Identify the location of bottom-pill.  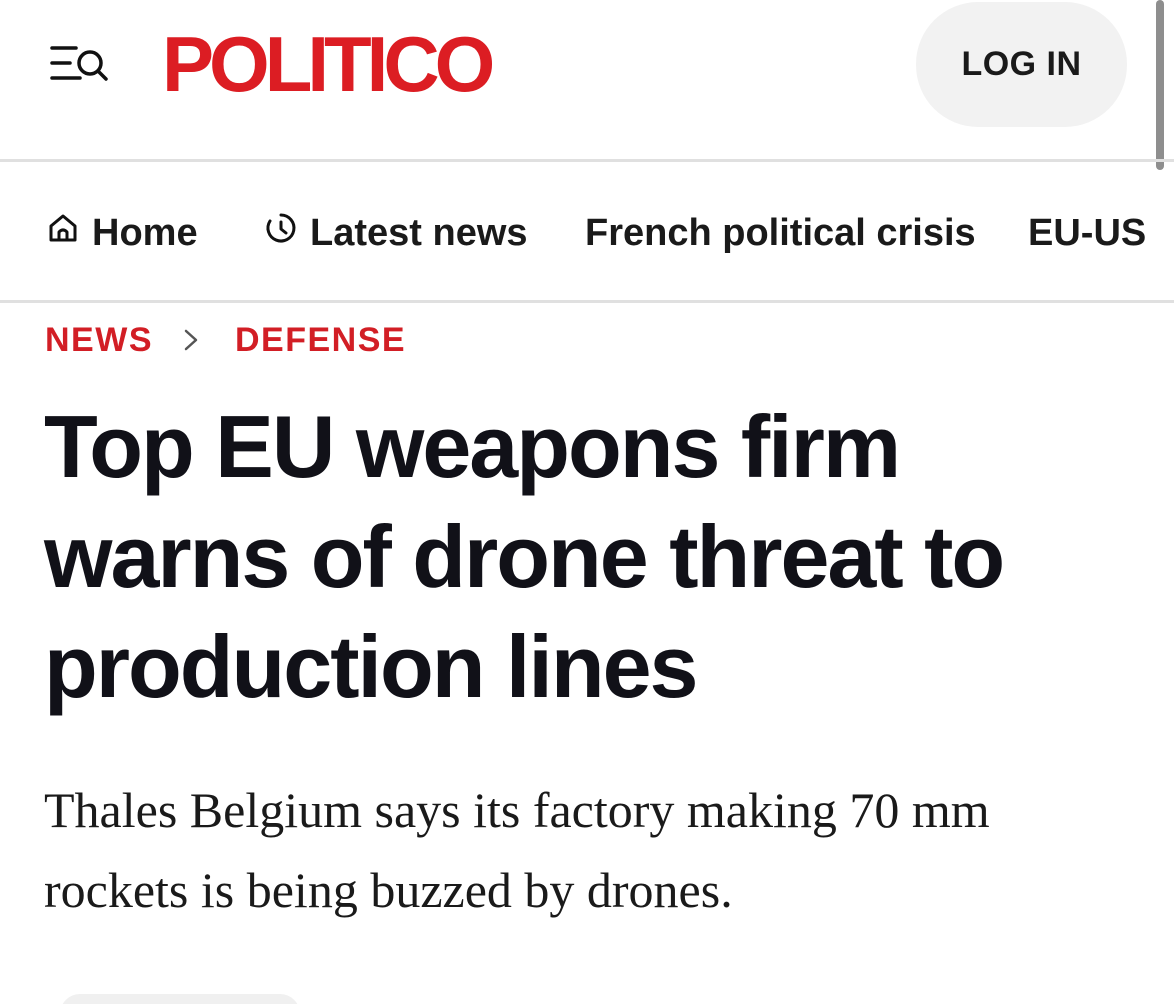
(180, 999).